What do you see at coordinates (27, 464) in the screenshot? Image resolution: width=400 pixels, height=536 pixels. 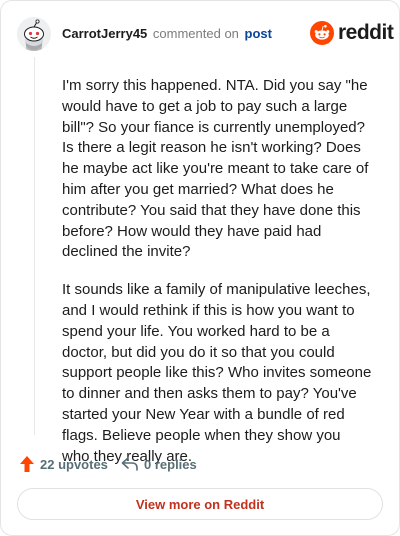 I see `upvote-arrow-icon` at bounding box center [27, 464].